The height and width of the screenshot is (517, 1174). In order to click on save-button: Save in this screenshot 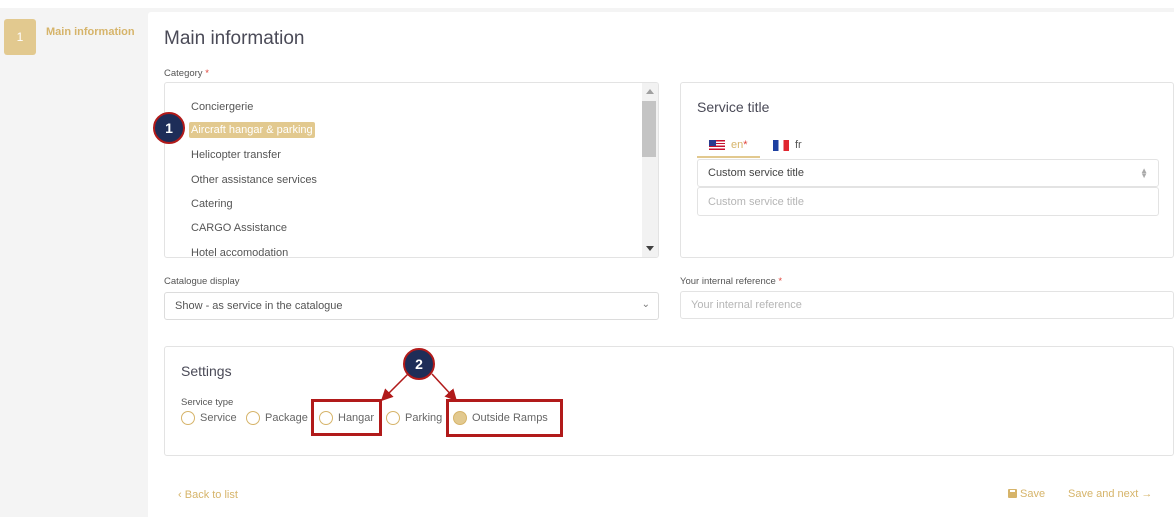, I will do `click(1026, 494)`.